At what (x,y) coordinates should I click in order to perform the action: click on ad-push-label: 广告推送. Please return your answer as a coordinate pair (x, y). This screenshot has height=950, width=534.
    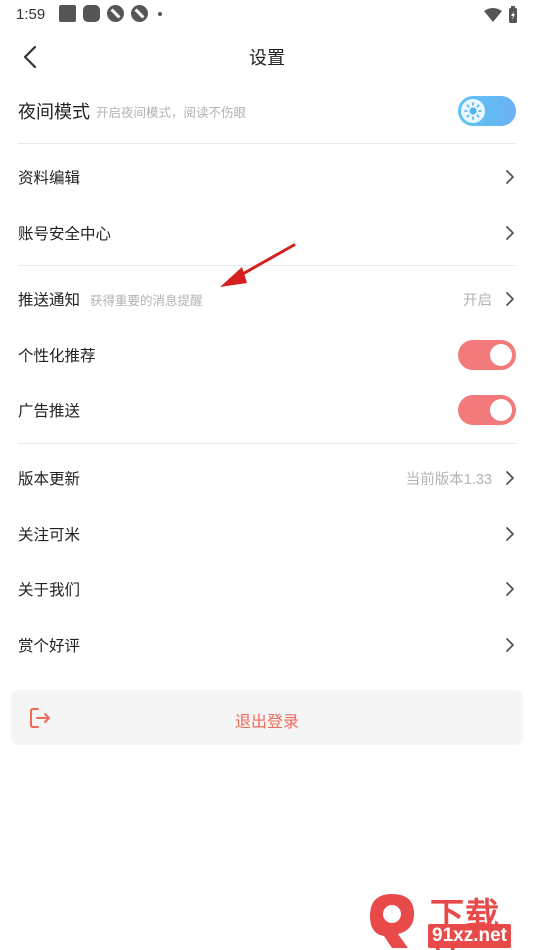
    Looking at the image, I should click on (49, 411).